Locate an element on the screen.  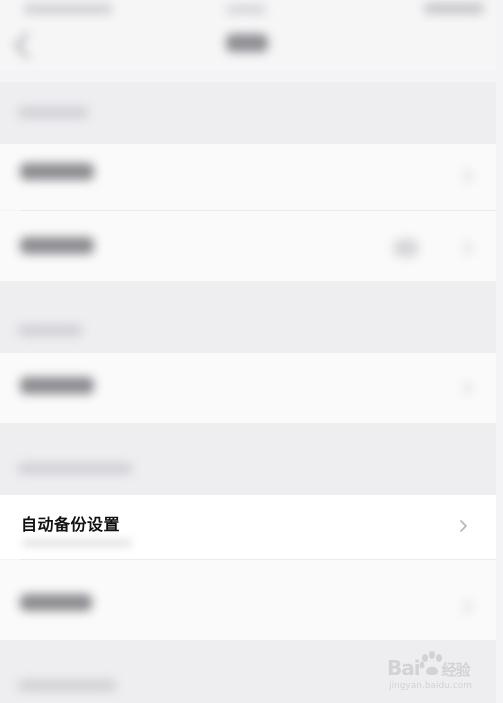
status-bar-time is located at coordinates (246, 9).